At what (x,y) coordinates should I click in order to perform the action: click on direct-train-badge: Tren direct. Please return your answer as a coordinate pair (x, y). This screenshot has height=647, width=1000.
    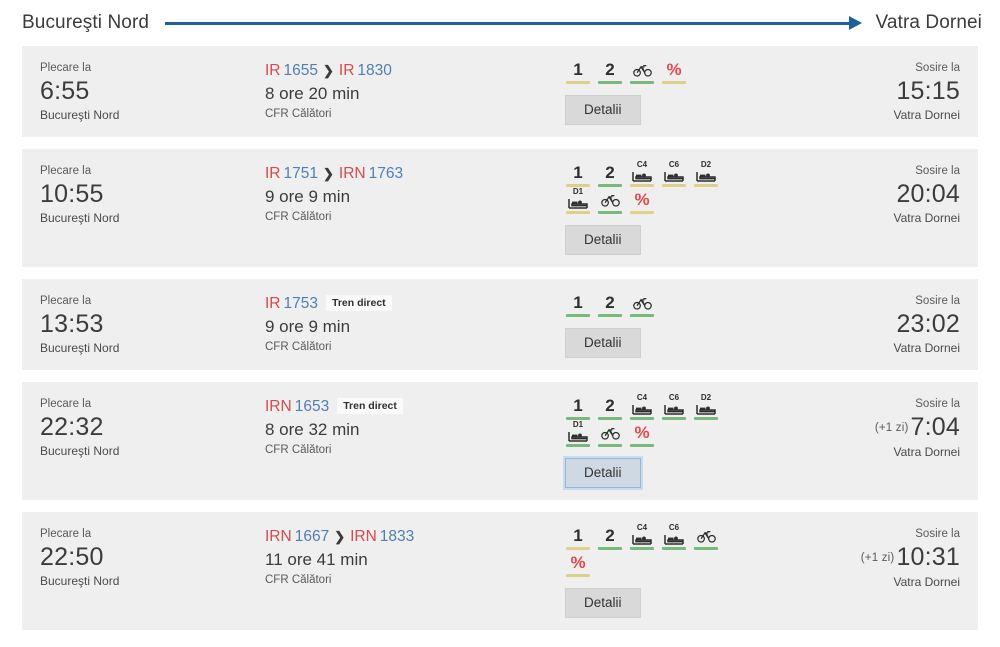
    Looking at the image, I should click on (370, 406).